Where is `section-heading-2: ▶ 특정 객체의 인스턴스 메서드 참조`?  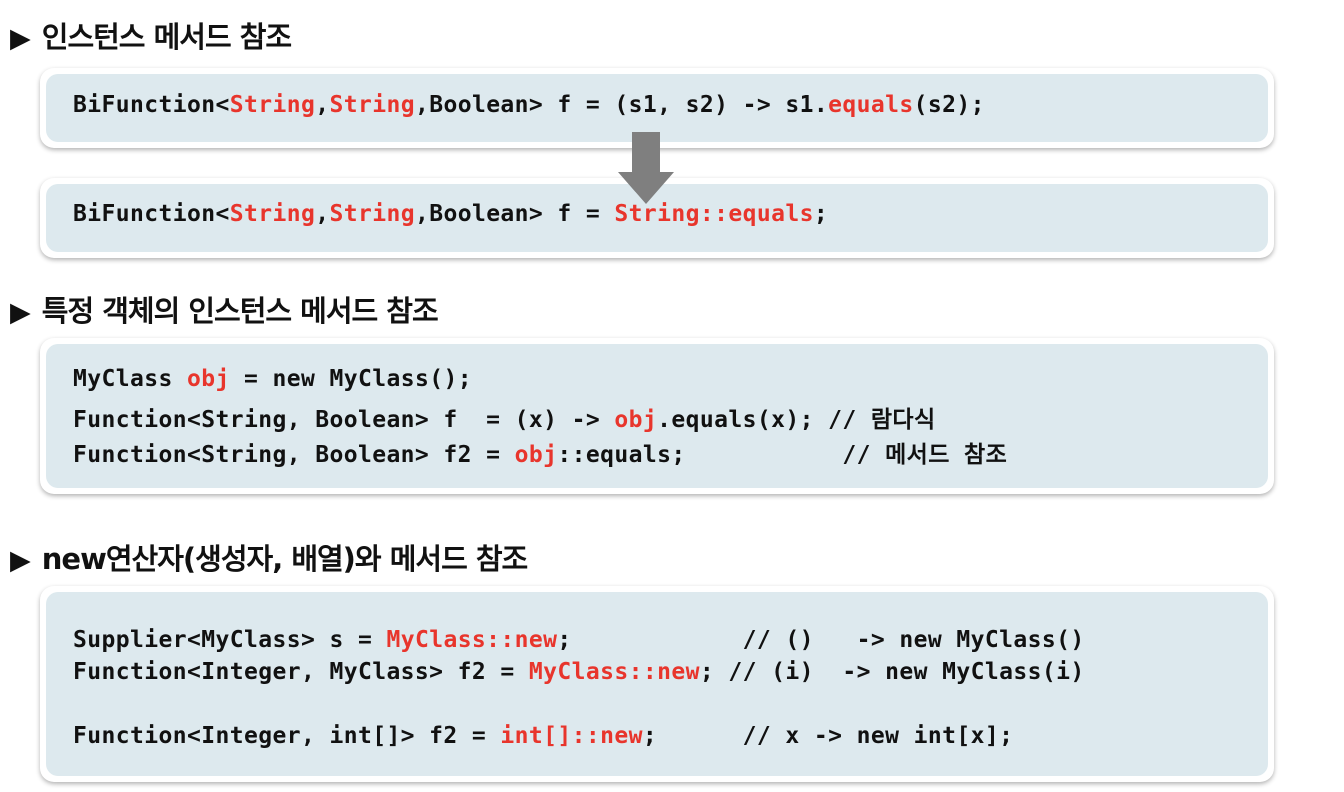
section-heading-2: ▶ 특정 객체의 인스턴스 메서드 참조 is located at coordinates (224, 309).